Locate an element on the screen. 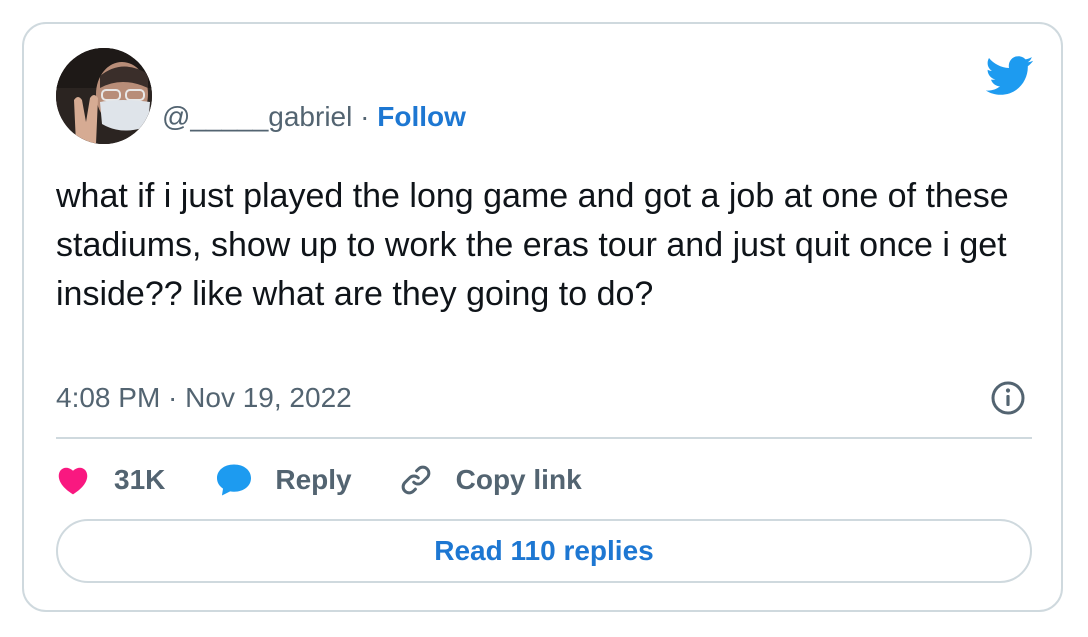 The image size is (1088, 637). info-icon is located at coordinates (1008, 398).